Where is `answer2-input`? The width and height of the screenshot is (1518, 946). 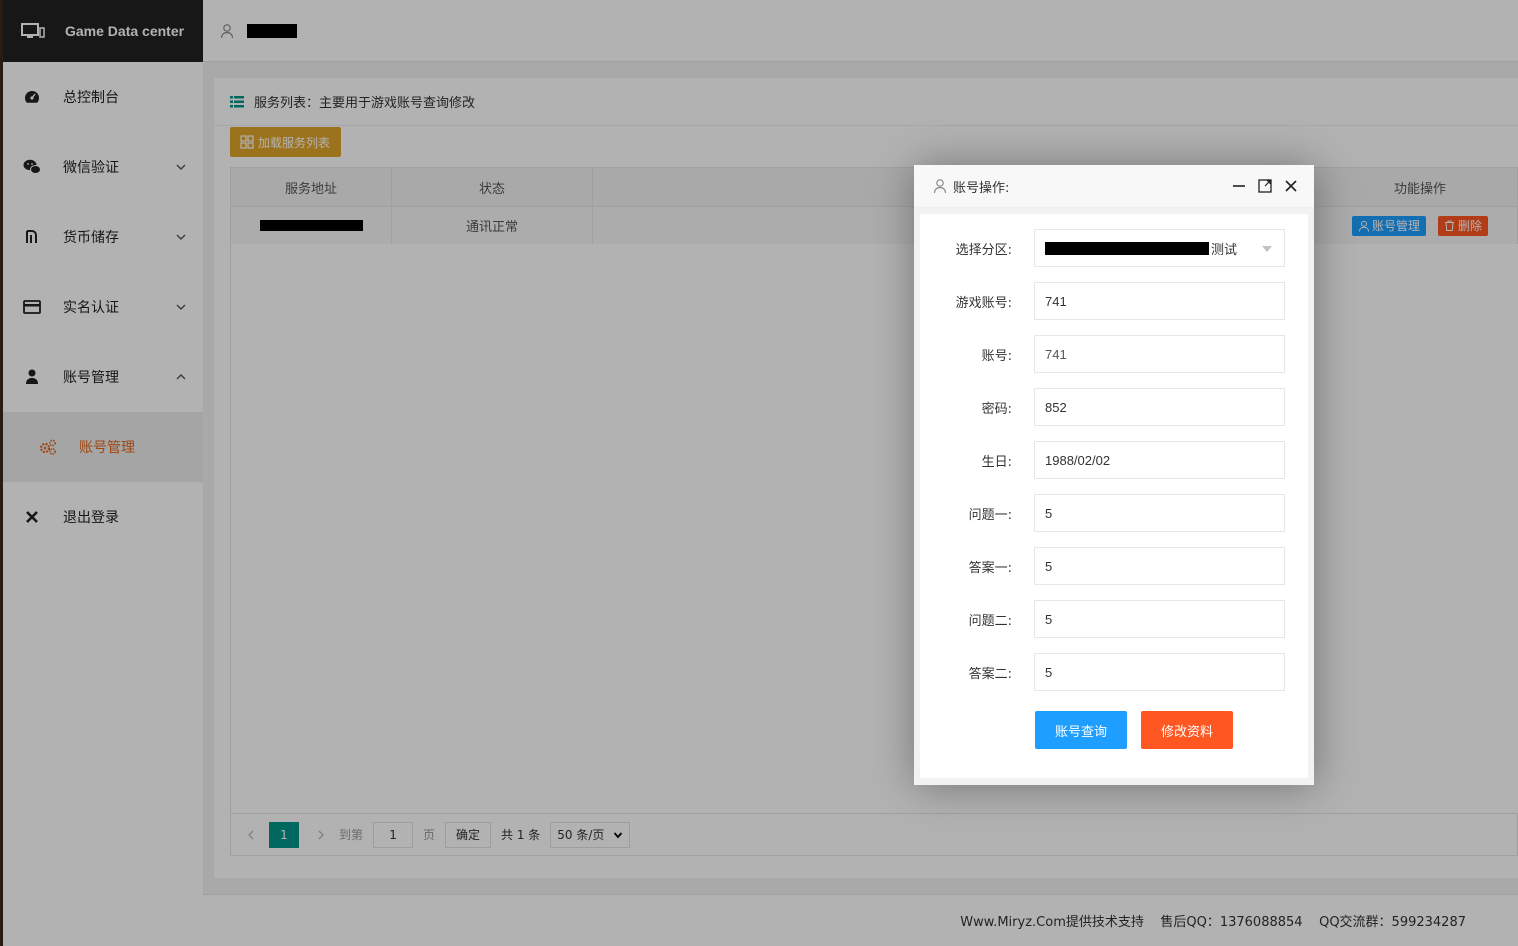
answer2-input is located at coordinates (1164, 672).